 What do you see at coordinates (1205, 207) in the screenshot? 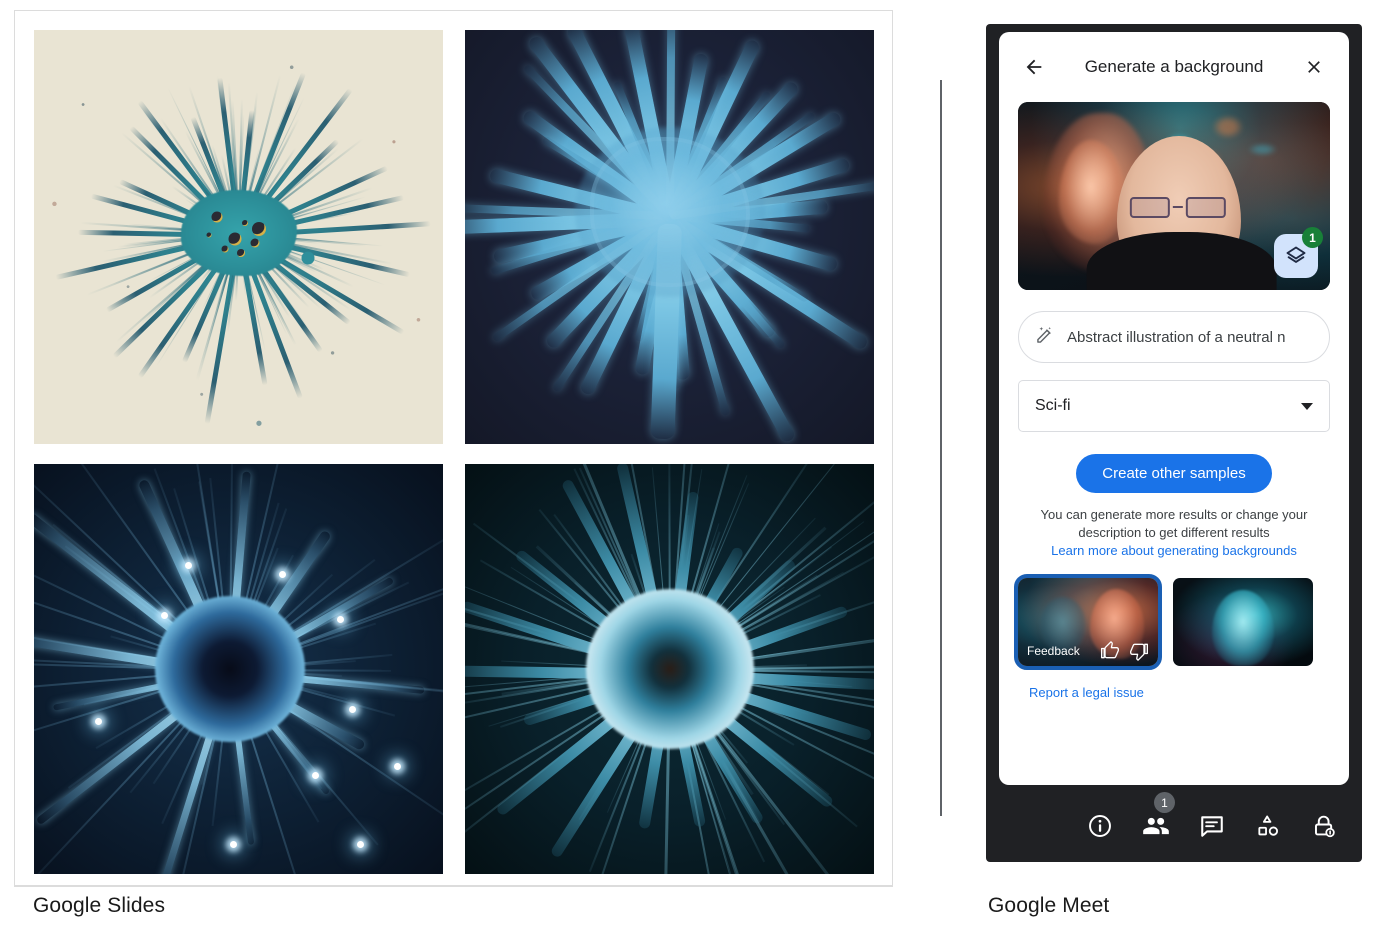
I see `glasses-lens-right` at bounding box center [1205, 207].